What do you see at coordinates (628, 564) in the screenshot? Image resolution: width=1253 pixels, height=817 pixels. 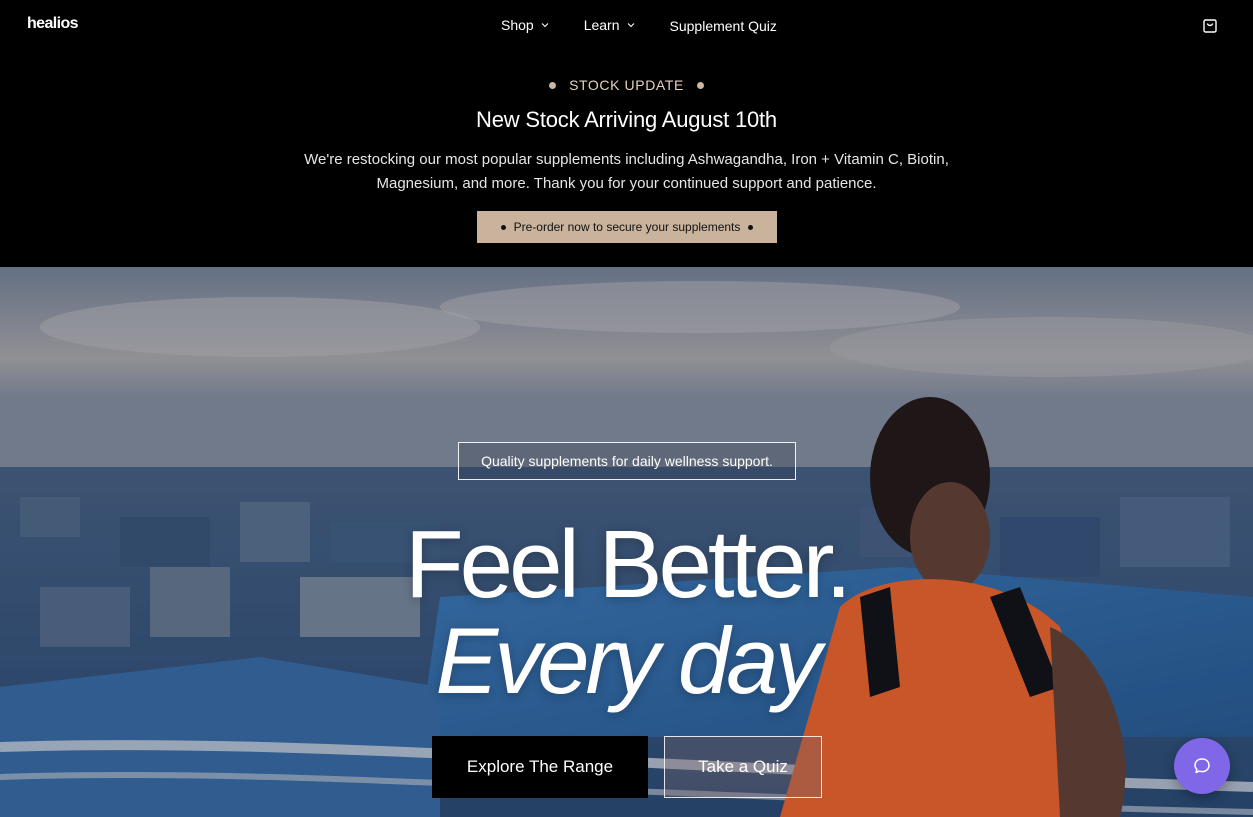 I see `hero-headline-line1: Feel Better.` at bounding box center [628, 564].